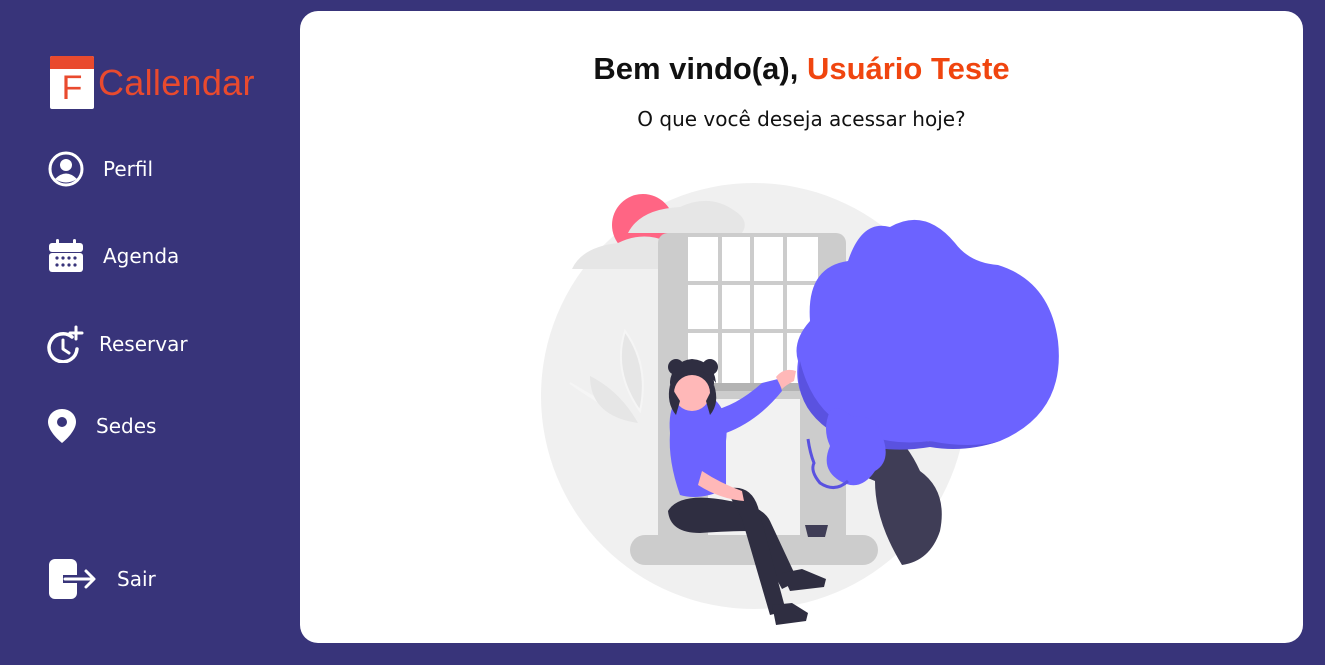 The height and width of the screenshot is (665, 1325). I want to click on user-name: Usuário Teste, so click(908, 68).